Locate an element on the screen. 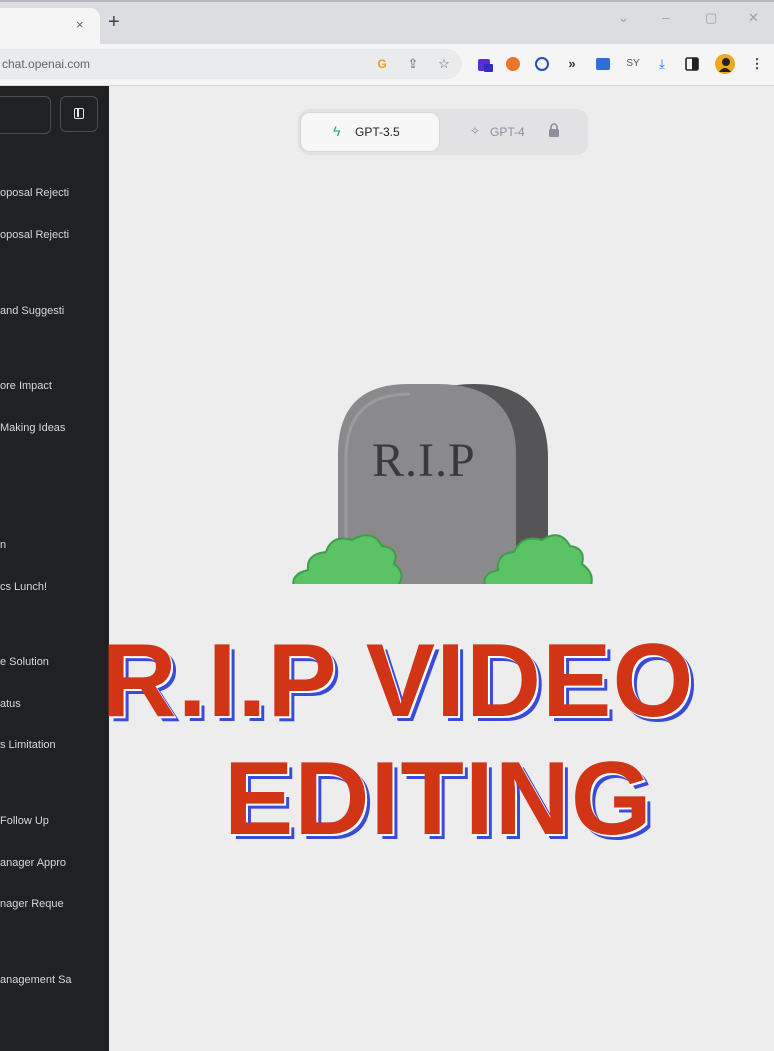 The width and height of the screenshot is (774, 1051). tab-close-icon: × is located at coordinates (80, 24).